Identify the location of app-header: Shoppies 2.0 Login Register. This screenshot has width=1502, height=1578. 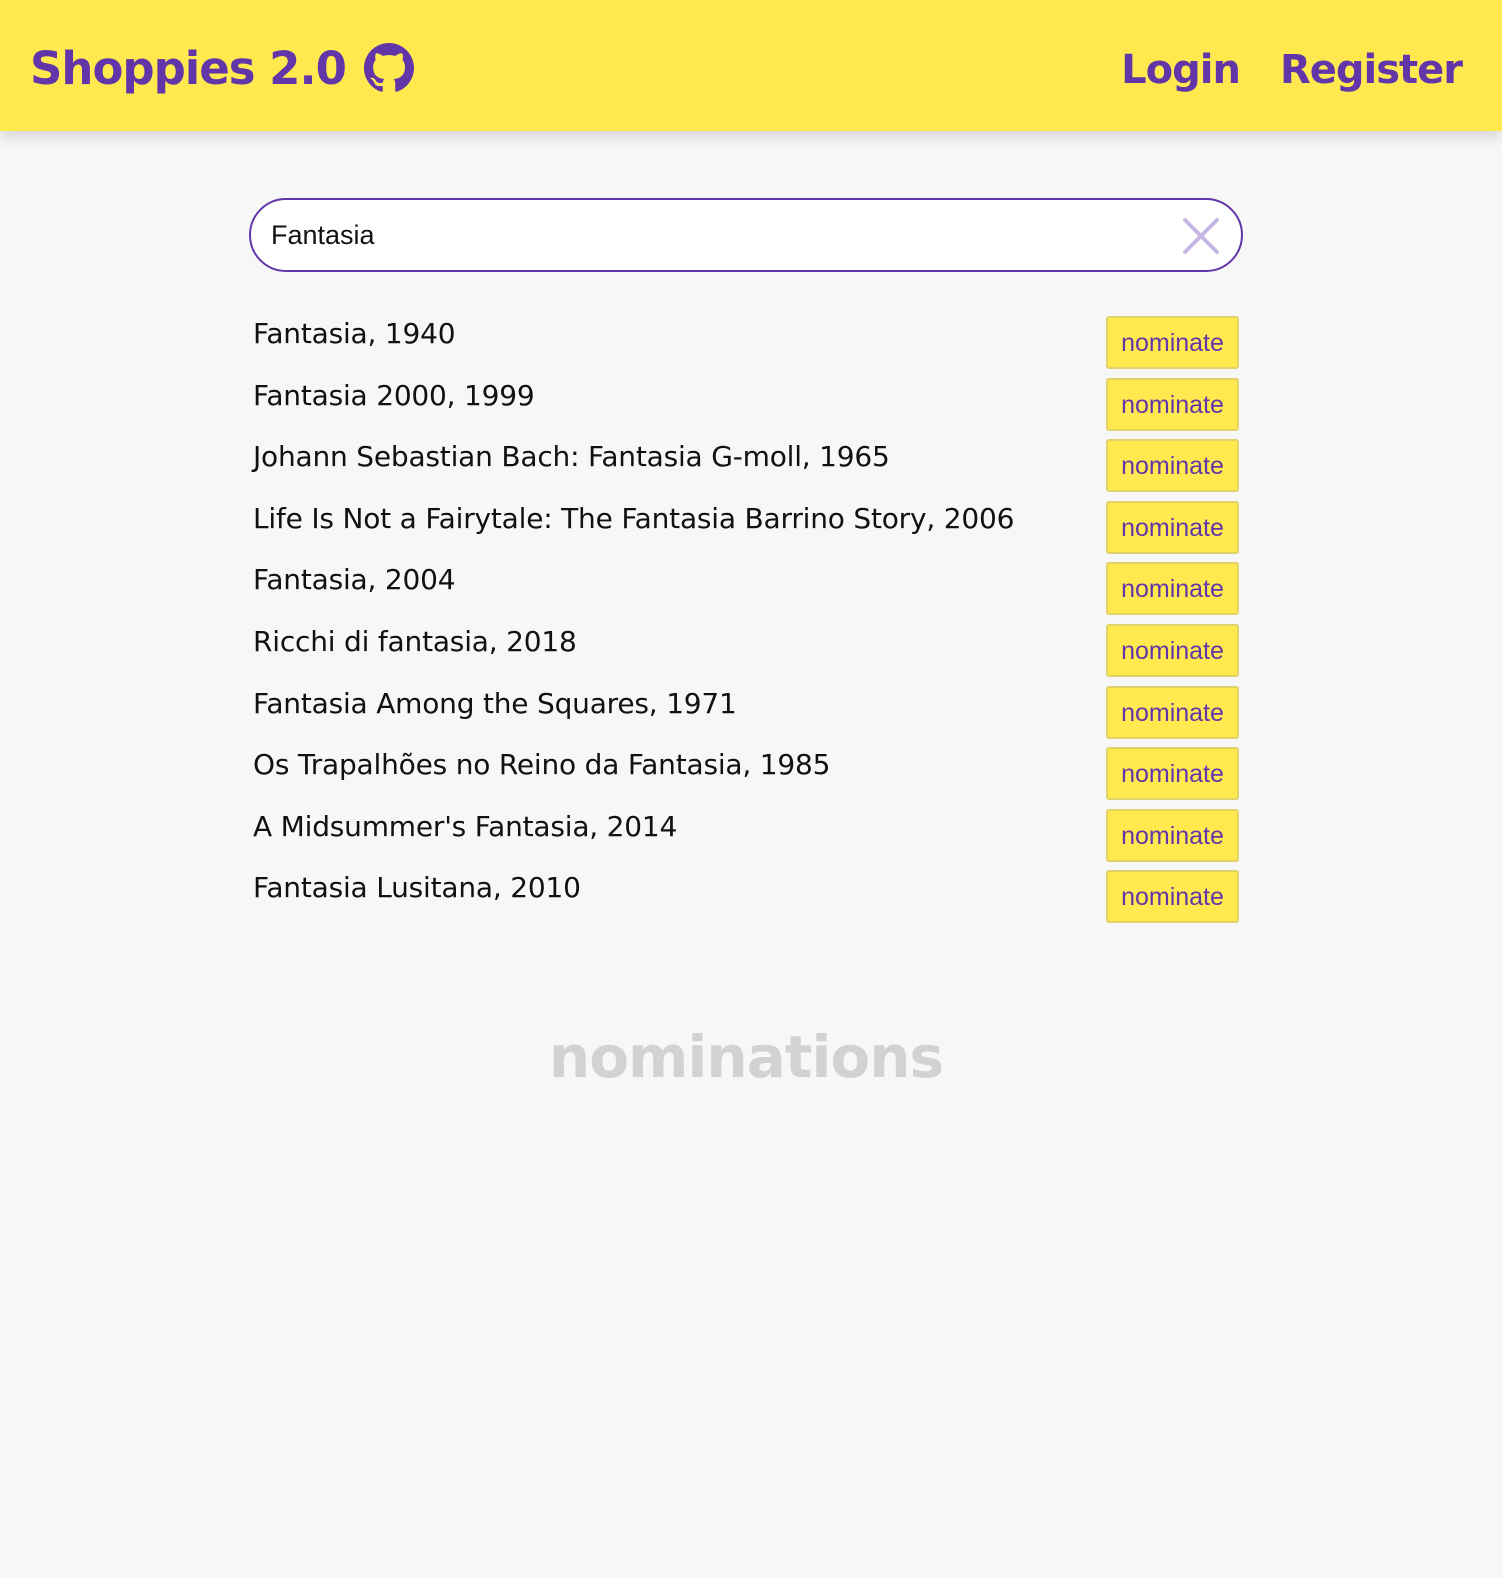
(751, 65).